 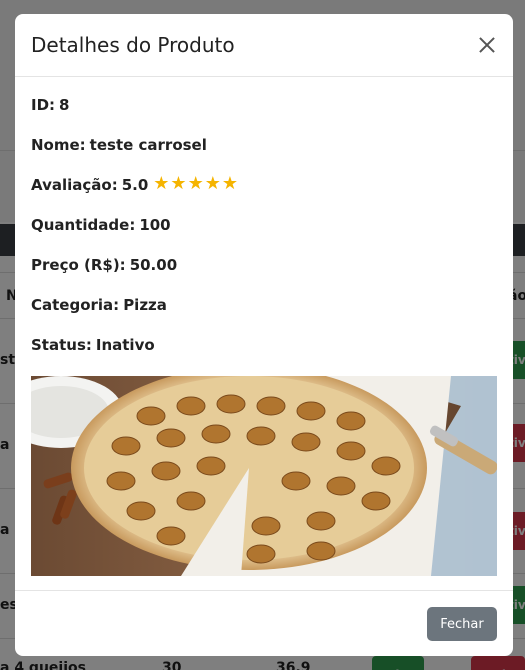 I want to click on detail-label: Categoria:, so click(x=75, y=305).